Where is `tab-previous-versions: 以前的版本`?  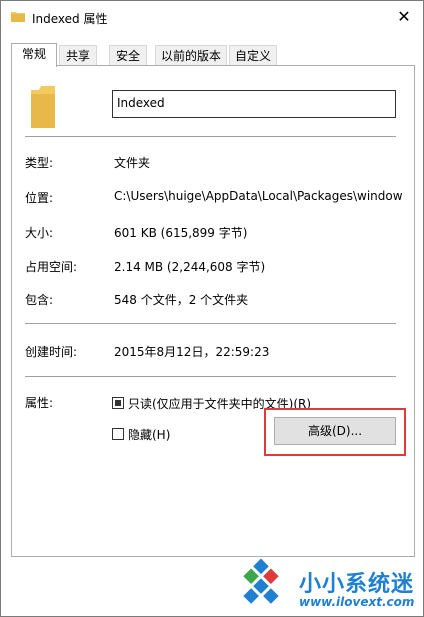 tab-previous-versions: 以前的版本 is located at coordinates (191, 55).